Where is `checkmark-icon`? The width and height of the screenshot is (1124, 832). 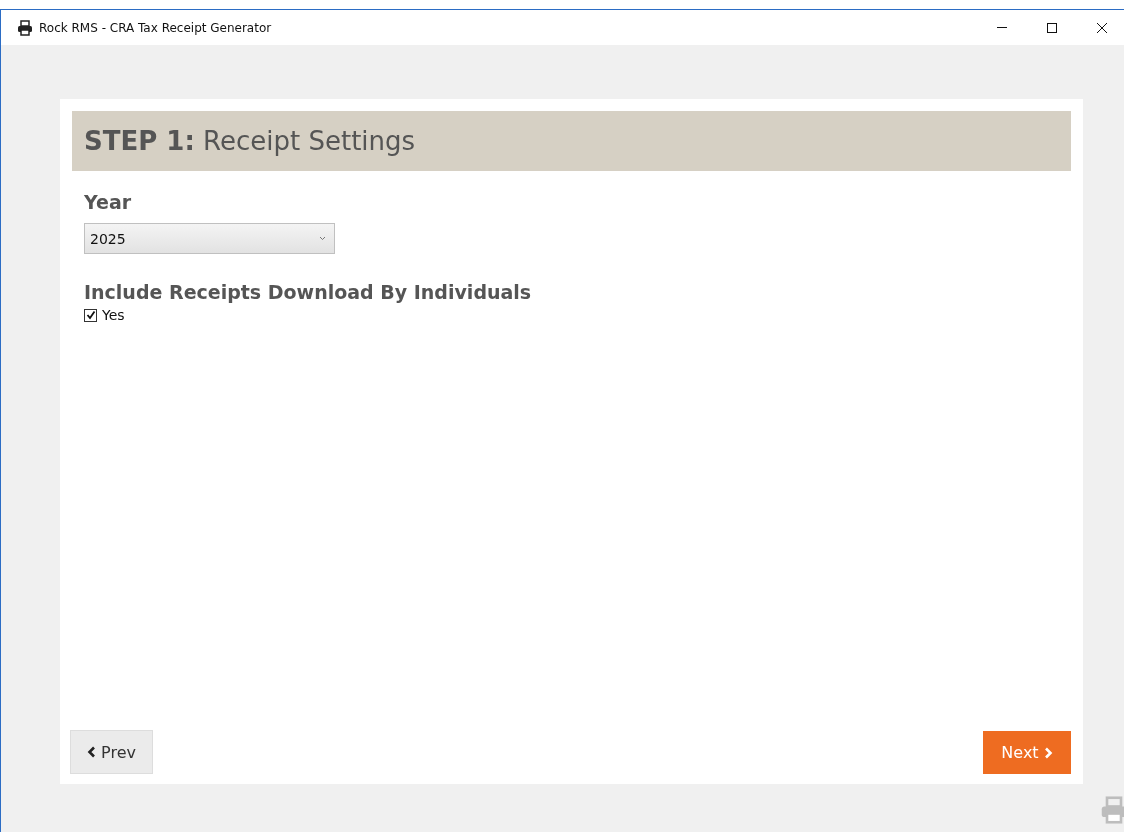 checkmark-icon is located at coordinates (90, 315).